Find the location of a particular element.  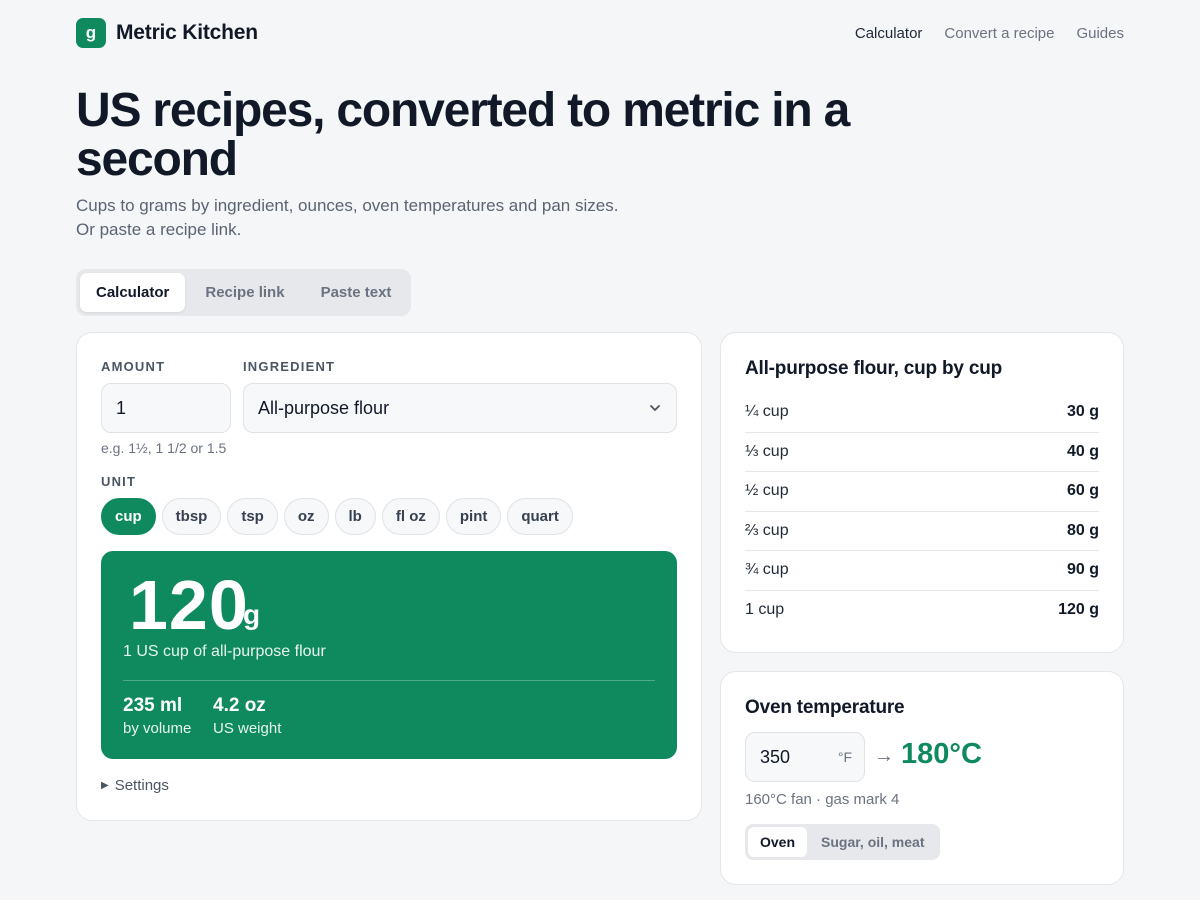

table-row: ½ cup 60 g is located at coordinates (922, 492).